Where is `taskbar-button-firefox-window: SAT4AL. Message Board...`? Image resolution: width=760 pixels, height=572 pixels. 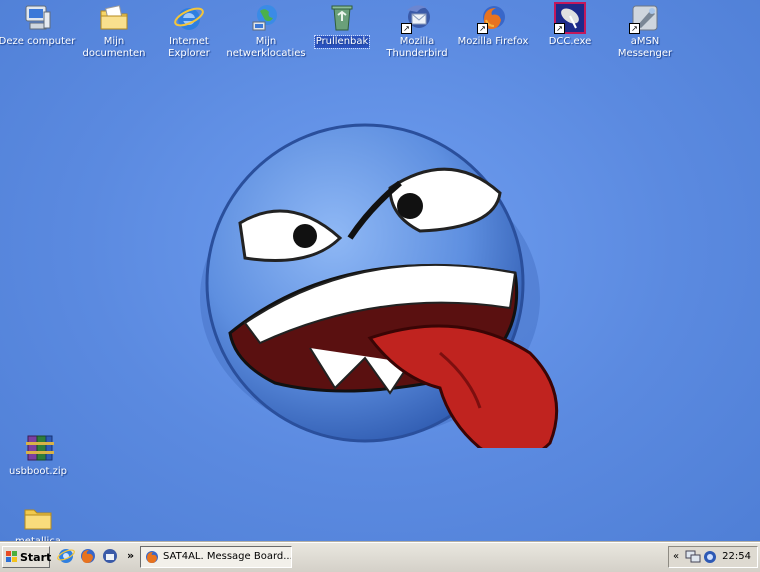
taskbar-button-firefox-window: SAT4AL. Message Board... is located at coordinates (216, 557).